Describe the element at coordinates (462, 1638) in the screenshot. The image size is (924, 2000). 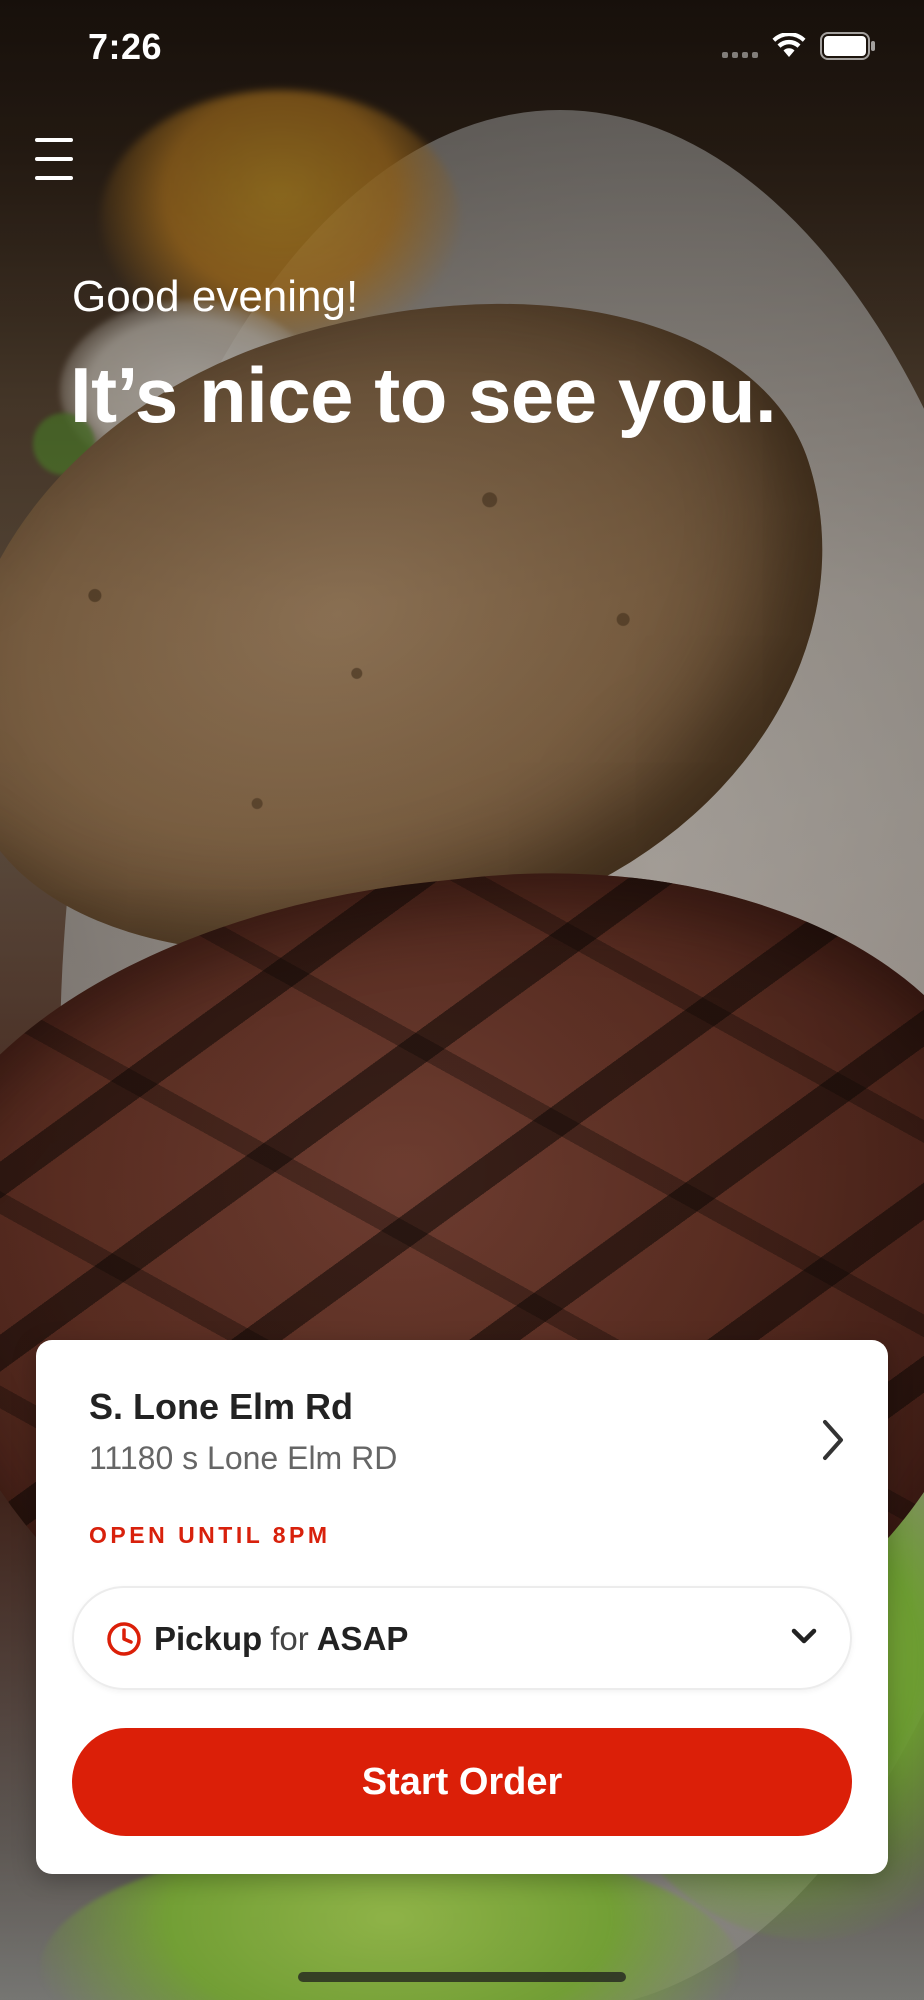
I see `pickup-time-dropdown: Pickup for ASAP` at that location.